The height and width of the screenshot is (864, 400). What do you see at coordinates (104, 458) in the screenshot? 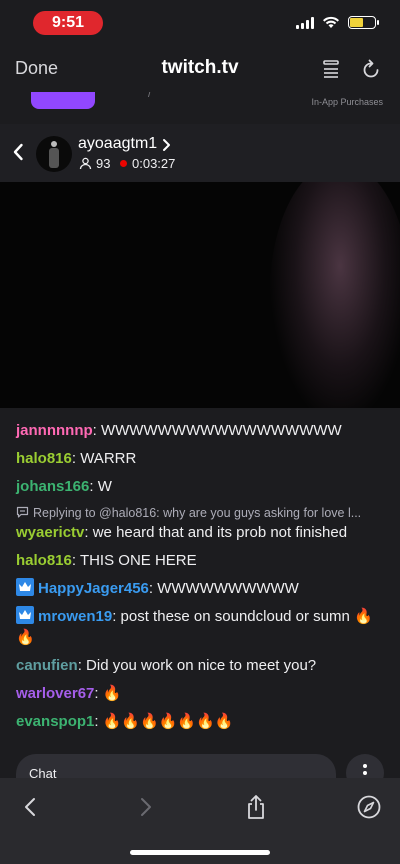
I see `chat-text: : WARRR` at bounding box center [104, 458].